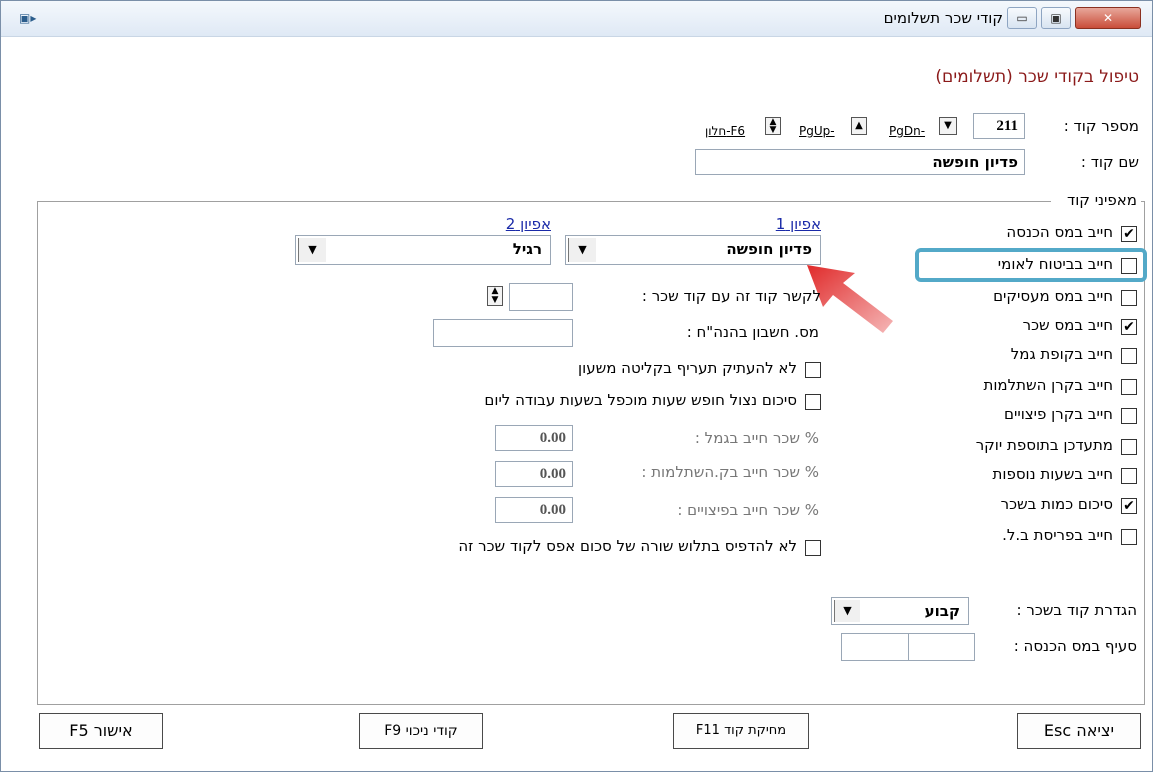 The height and width of the screenshot is (772, 1153). I want to click on feature1-dropdown-button: ▼, so click(582, 250).